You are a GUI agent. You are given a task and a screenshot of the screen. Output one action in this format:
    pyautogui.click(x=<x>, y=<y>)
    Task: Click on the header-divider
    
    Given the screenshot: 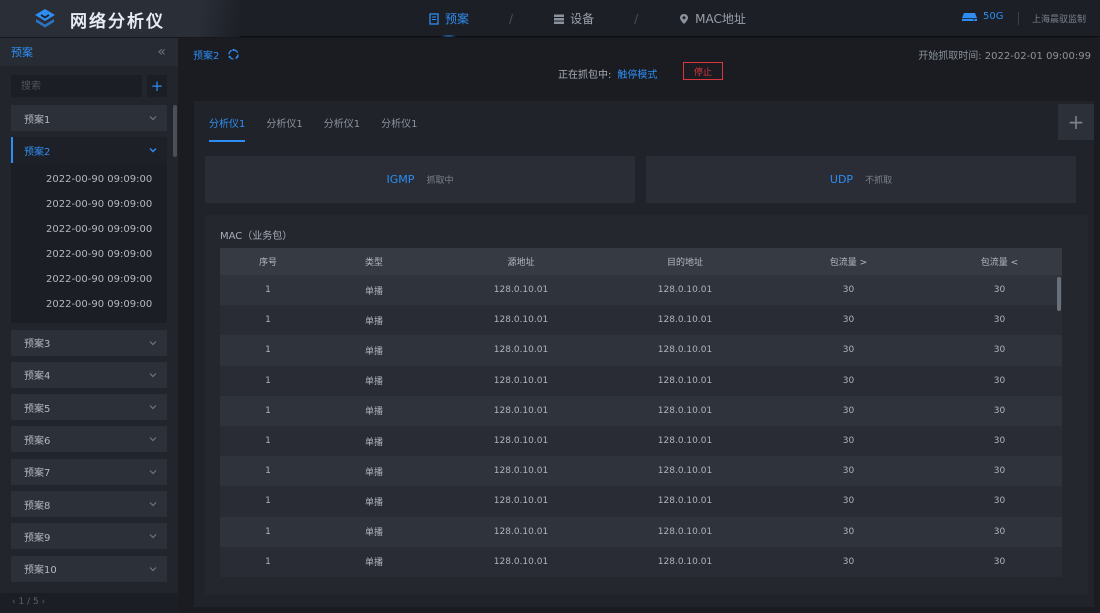 What is the action you would take?
    pyautogui.click(x=1018, y=18)
    